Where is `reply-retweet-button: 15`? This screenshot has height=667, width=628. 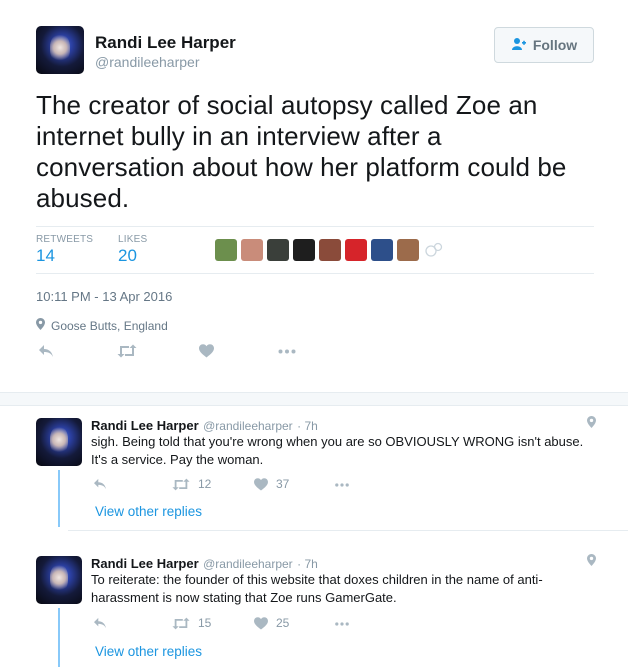 reply-retweet-button: 15 is located at coordinates (191, 623).